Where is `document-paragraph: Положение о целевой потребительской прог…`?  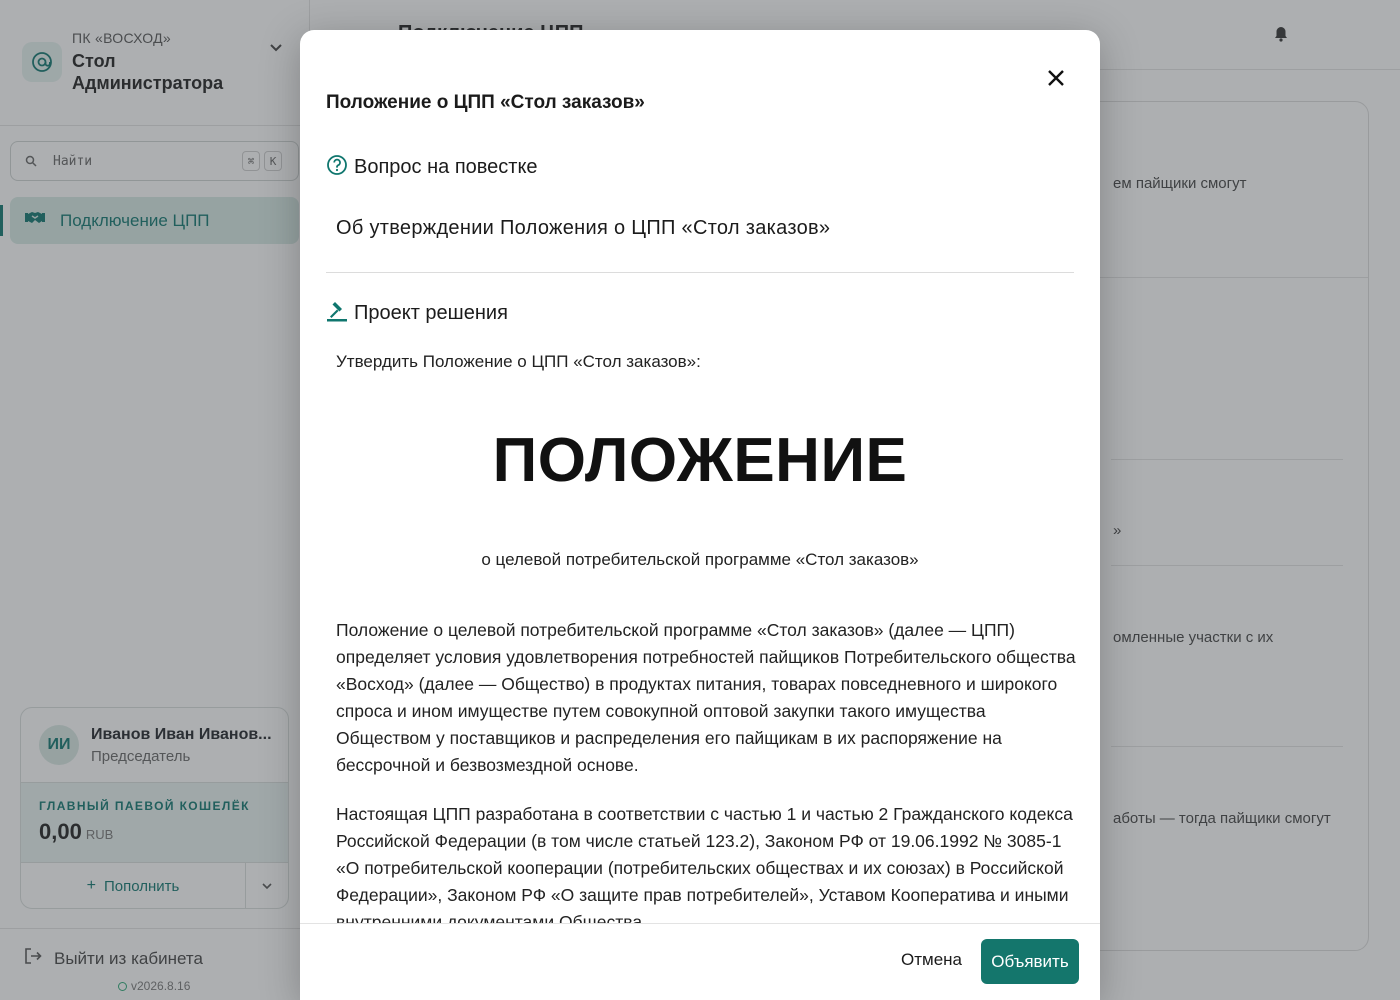
document-paragraph: Положение о целевой потребительской прог… is located at coordinates (706, 697).